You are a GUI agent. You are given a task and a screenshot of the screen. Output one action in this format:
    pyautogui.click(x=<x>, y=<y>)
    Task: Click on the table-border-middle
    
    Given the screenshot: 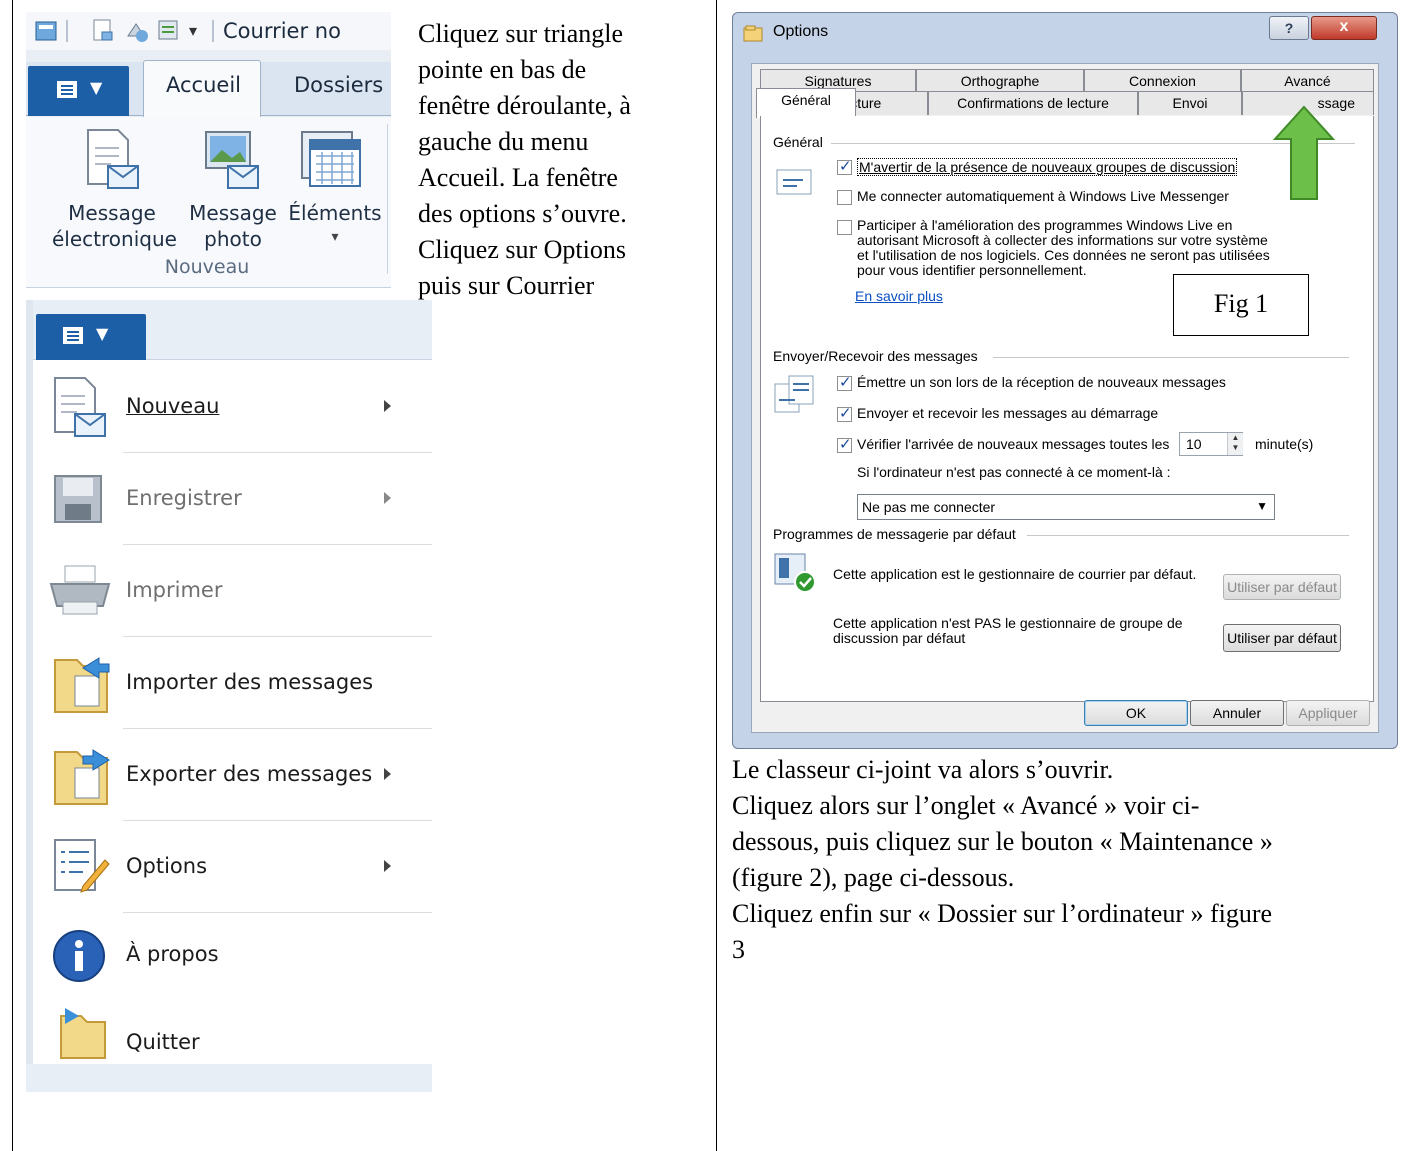 What is the action you would take?
    pyautogui.click(x=716, y=575)
    